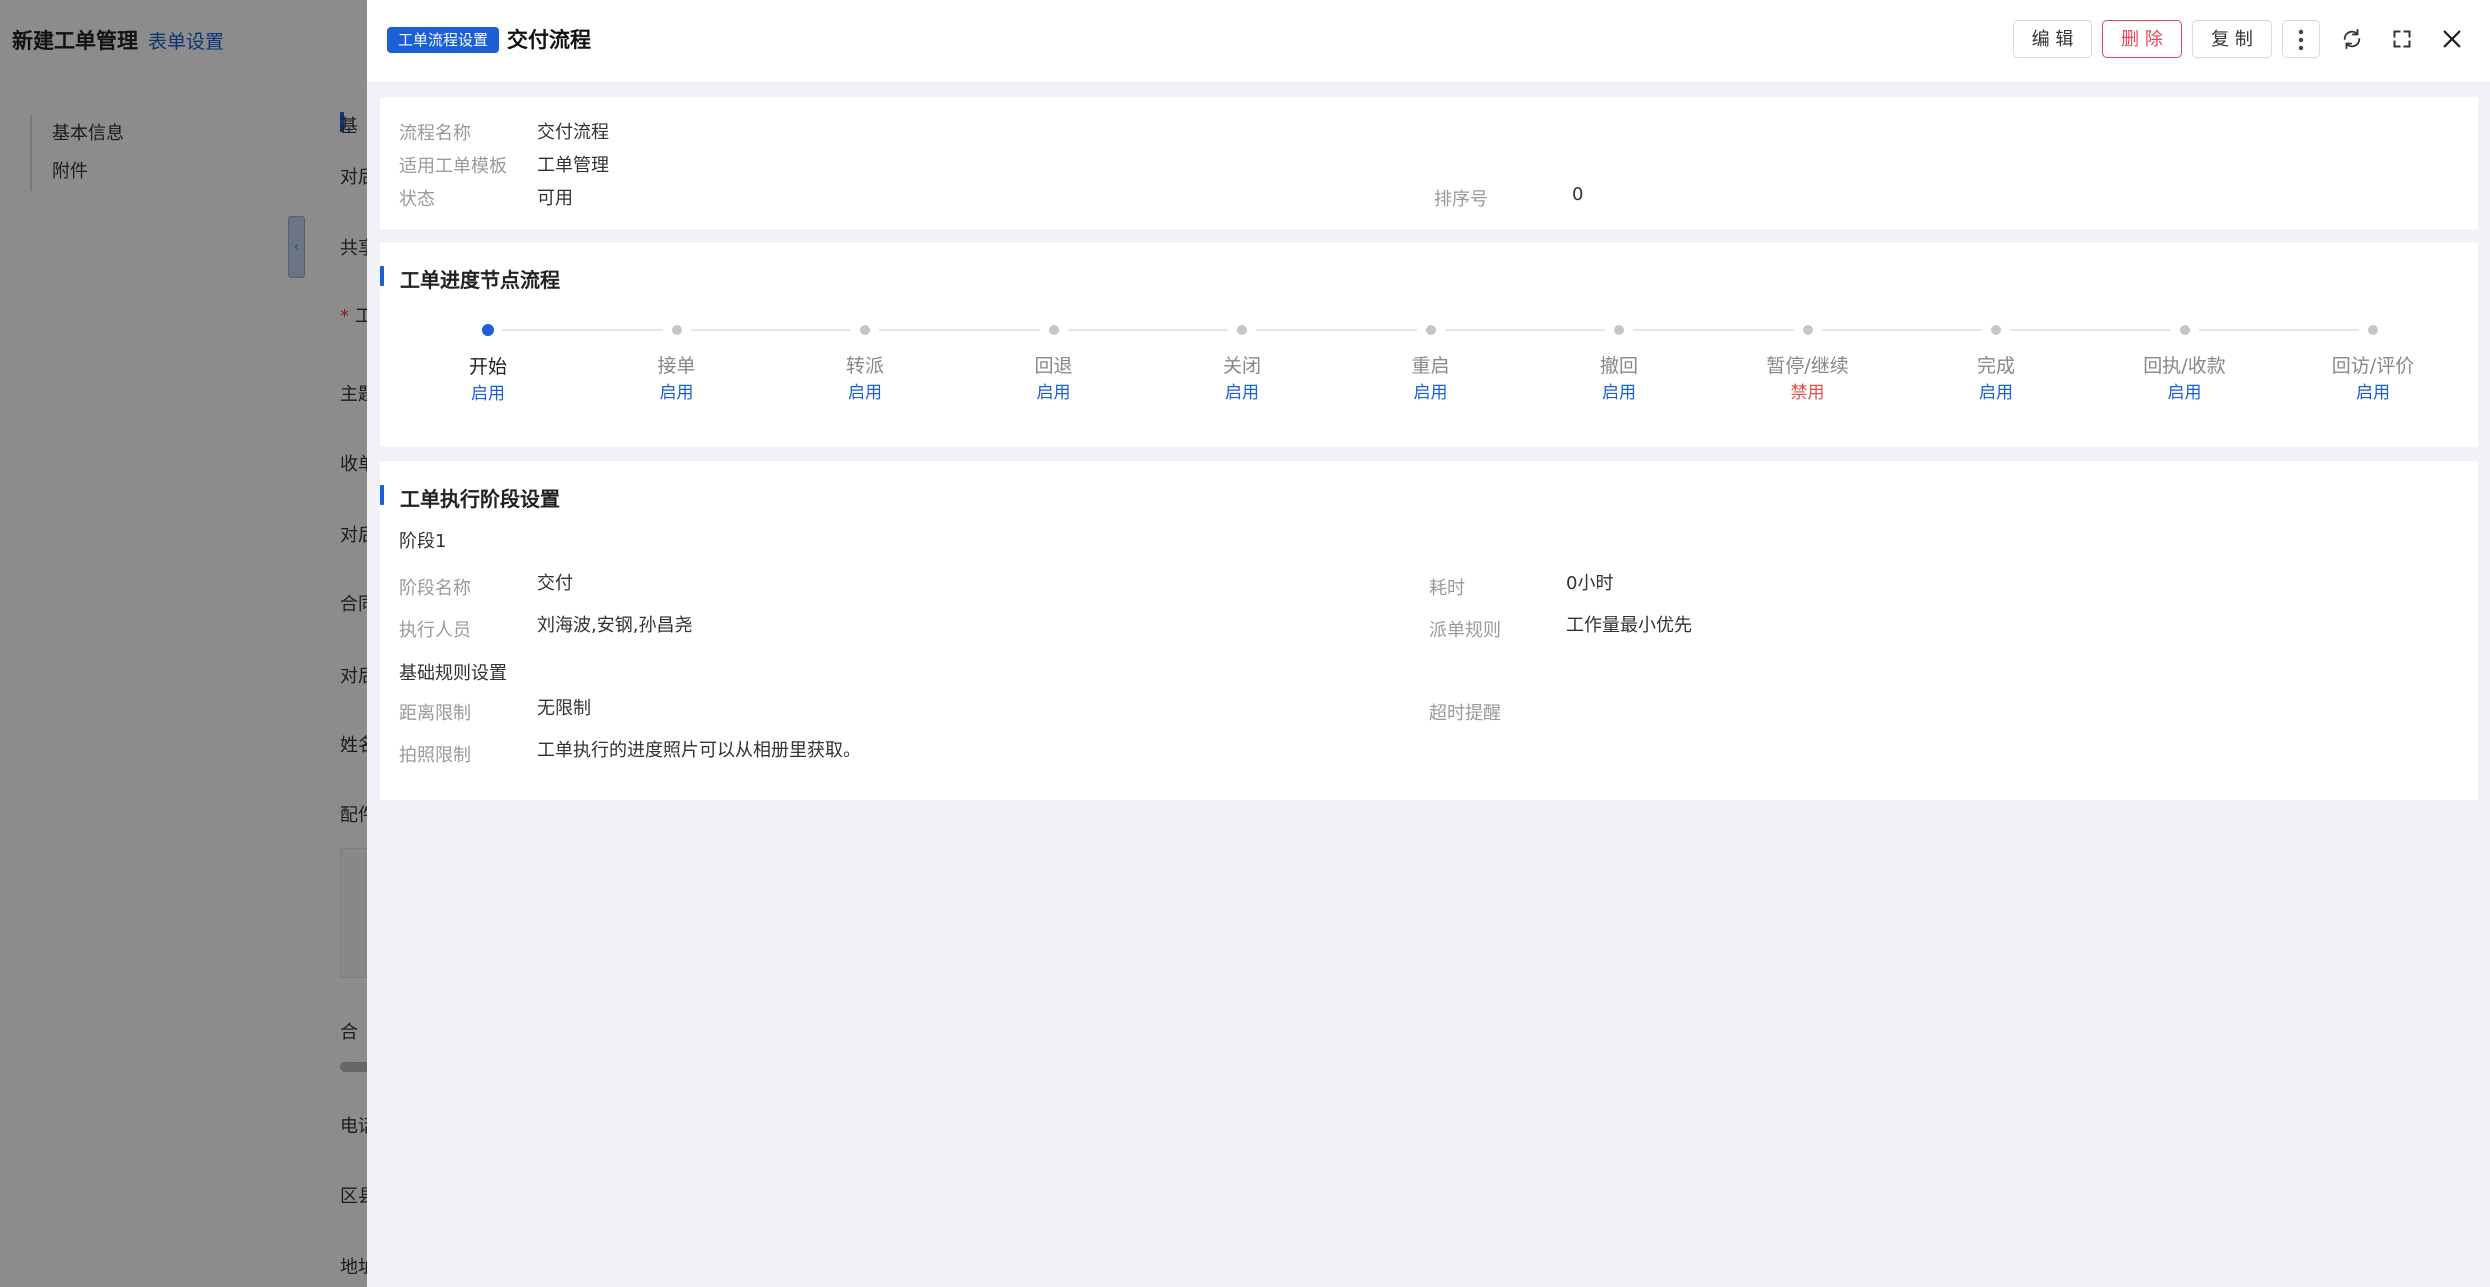 This screenshot has width=2490, height=1287. Describe the element at coordinates (435, 133) in the screenshot. I see `flow-name-label: 流程名称` at that location.